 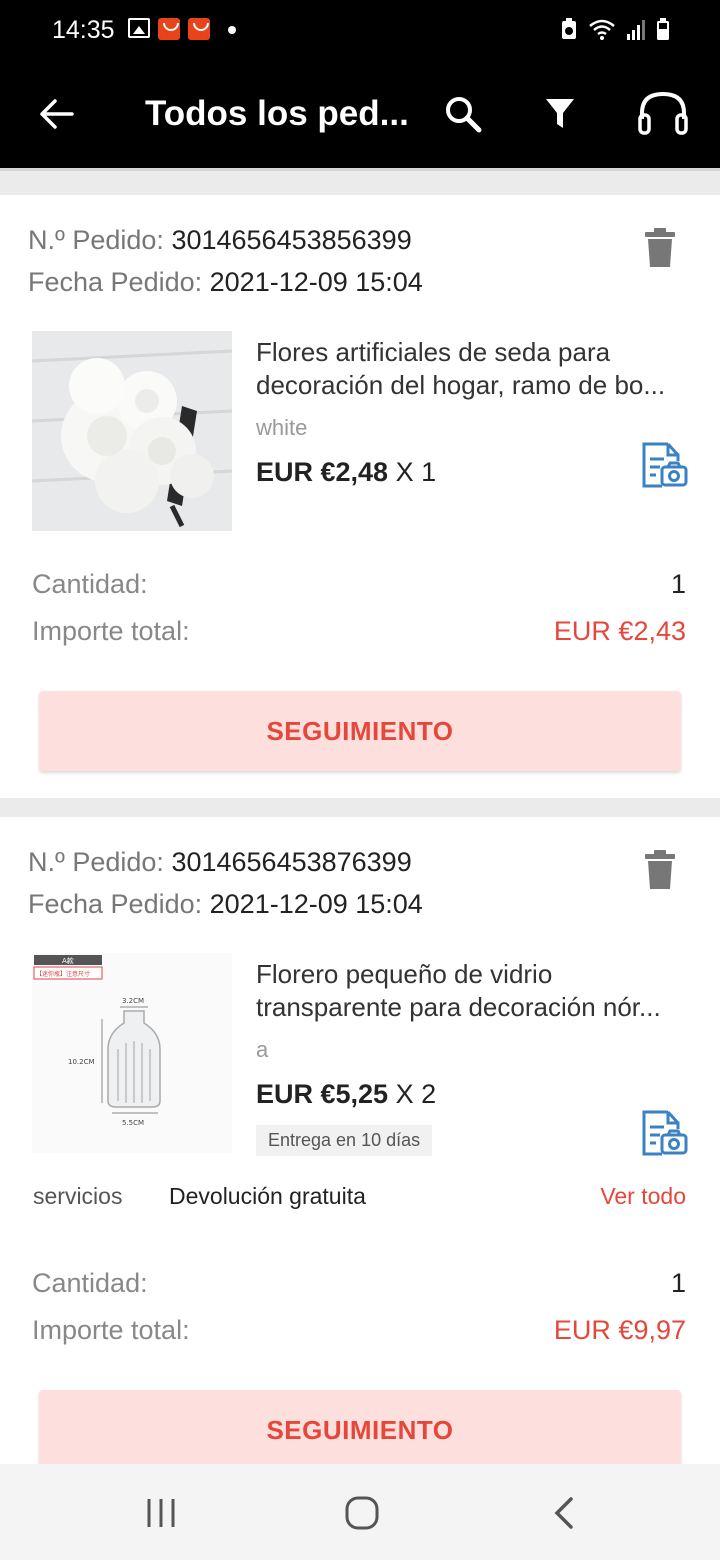 What do you see at coordinates (291, 240) in the screenshot?
I see `order-number: 3014656453856399` at bounding box center [291, 240].